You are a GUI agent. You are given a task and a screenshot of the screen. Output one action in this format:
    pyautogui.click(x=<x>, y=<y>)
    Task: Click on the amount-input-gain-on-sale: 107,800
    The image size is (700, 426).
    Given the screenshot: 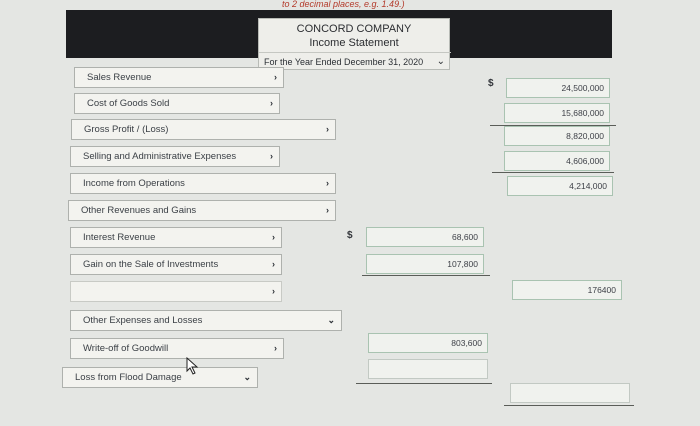 What is the action you would take?
    pyautogui.click(x=425, y=264)
    